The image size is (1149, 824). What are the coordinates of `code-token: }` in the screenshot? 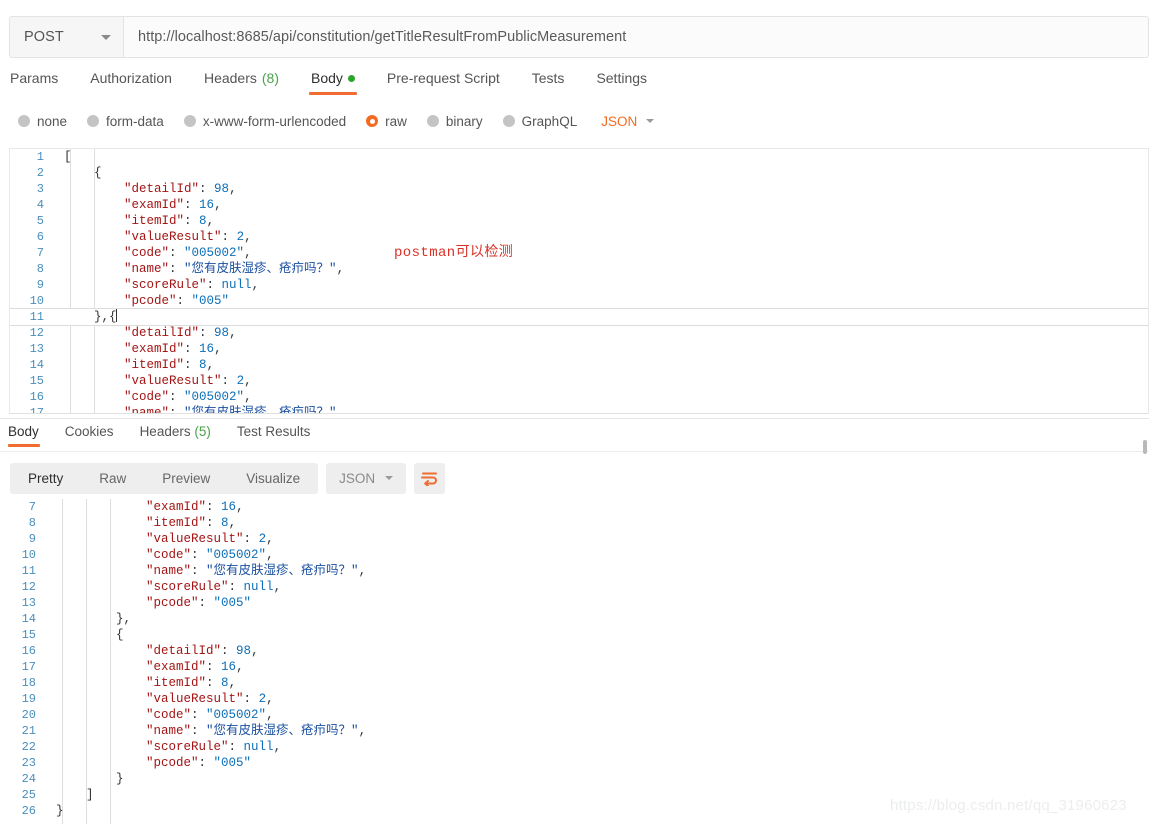 It's located at (90, 779).